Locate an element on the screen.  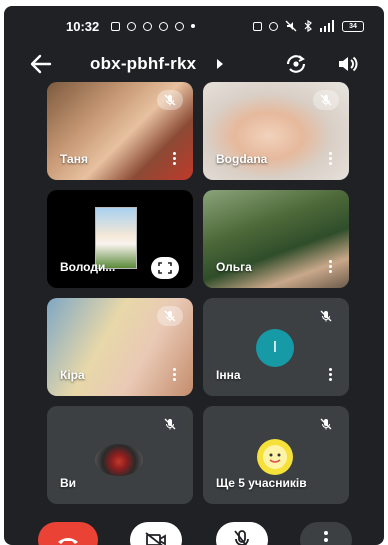
switch-camera-icon is located at coordinates (296, 64).